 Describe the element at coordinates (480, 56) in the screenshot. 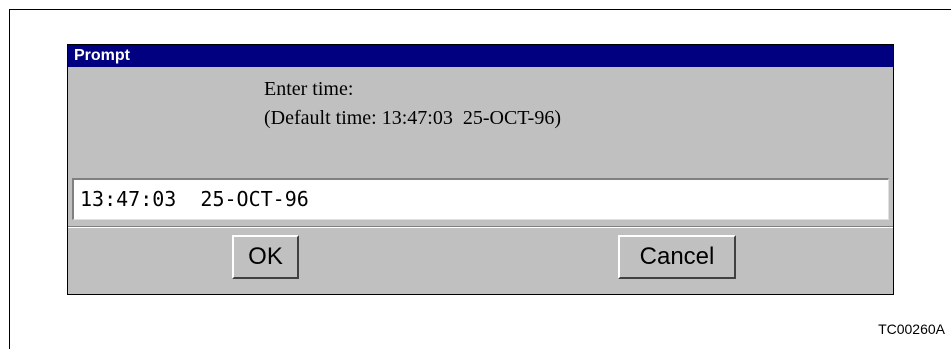

I see `dialog-title-bar: Prompt` at that location.